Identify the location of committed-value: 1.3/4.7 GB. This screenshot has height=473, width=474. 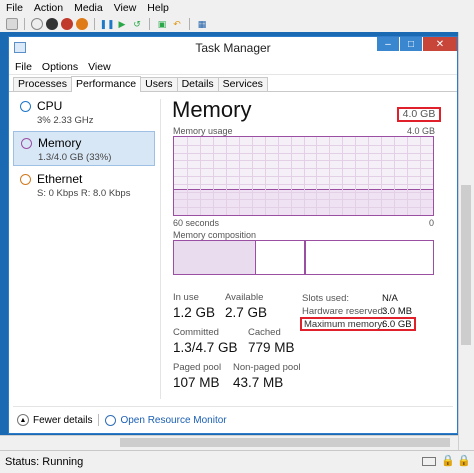
(205, 347).